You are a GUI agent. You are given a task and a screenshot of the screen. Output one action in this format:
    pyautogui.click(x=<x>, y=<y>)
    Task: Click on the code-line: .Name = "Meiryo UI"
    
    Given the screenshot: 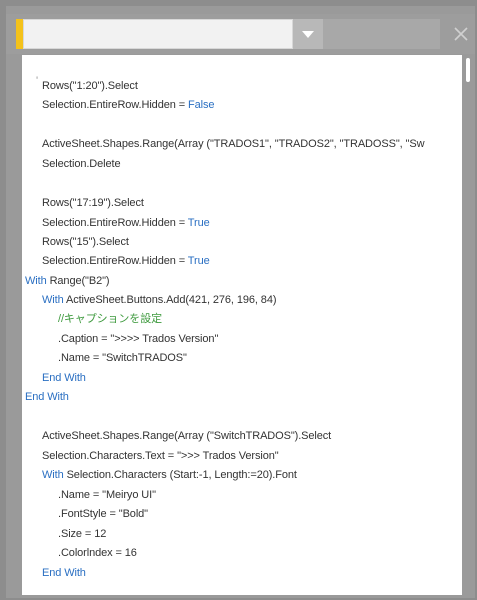 What is the action you would take?
    pyautogui.click(x=107, y=495)
    